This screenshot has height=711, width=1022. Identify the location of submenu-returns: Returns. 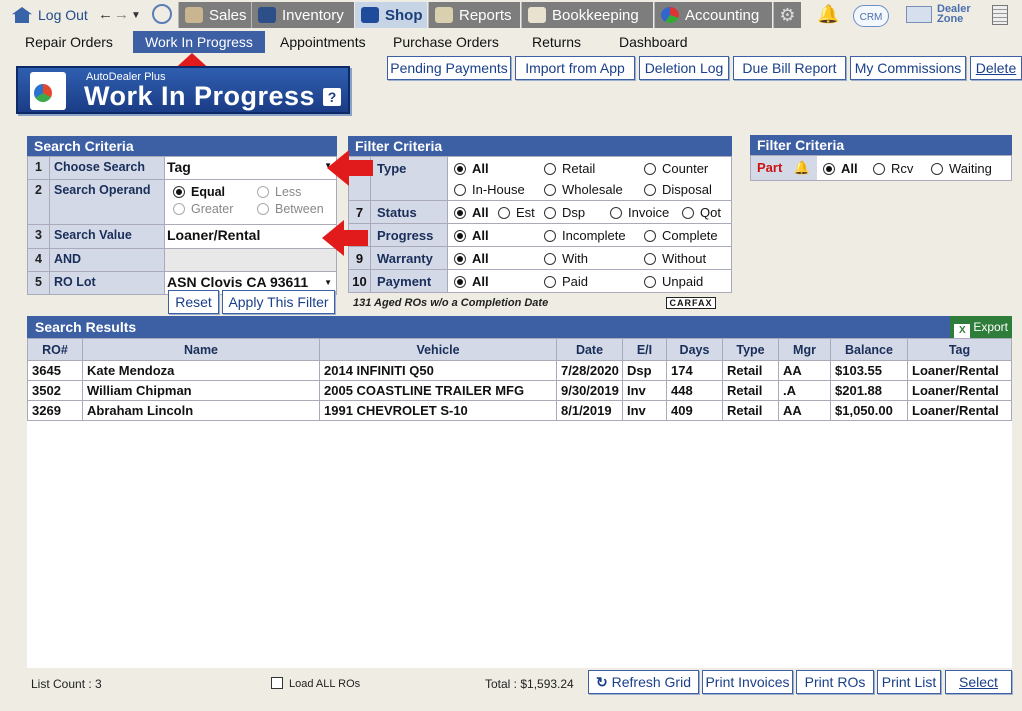
(556, 42).